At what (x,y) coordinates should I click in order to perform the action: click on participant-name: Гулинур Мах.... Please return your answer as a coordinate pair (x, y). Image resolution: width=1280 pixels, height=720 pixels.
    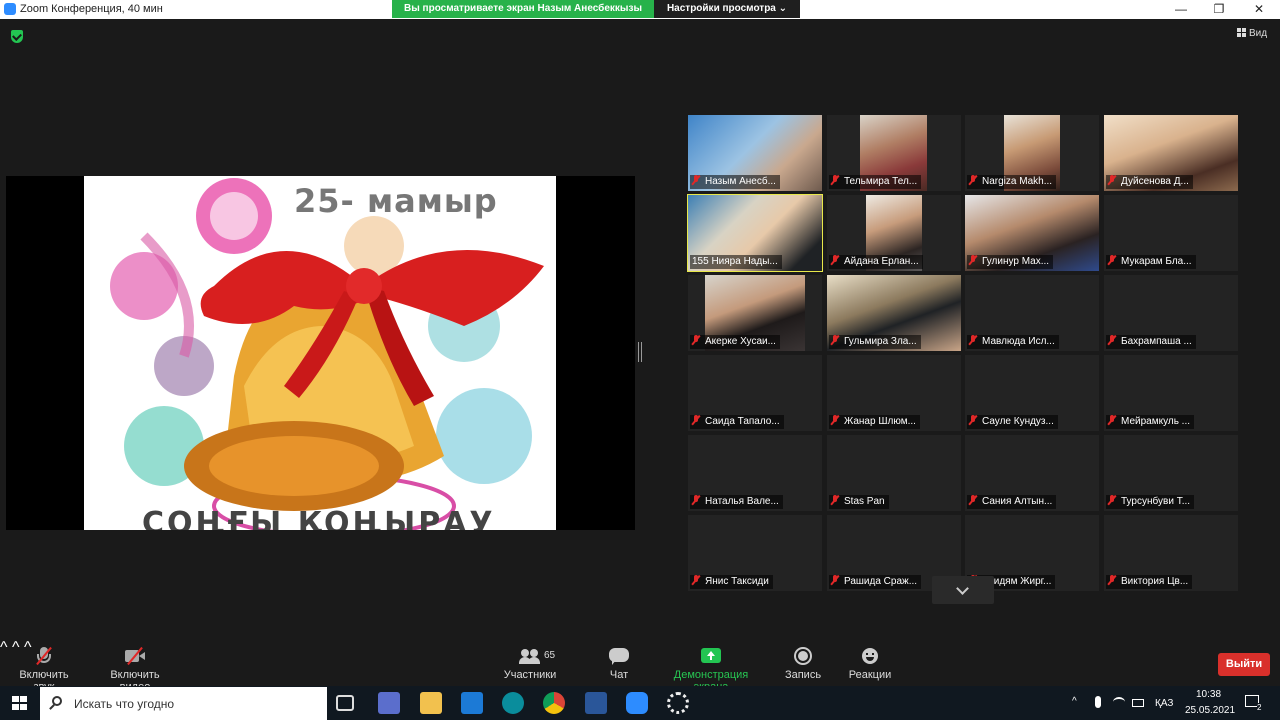
    Looking at the image, I should click on (1016, 261).